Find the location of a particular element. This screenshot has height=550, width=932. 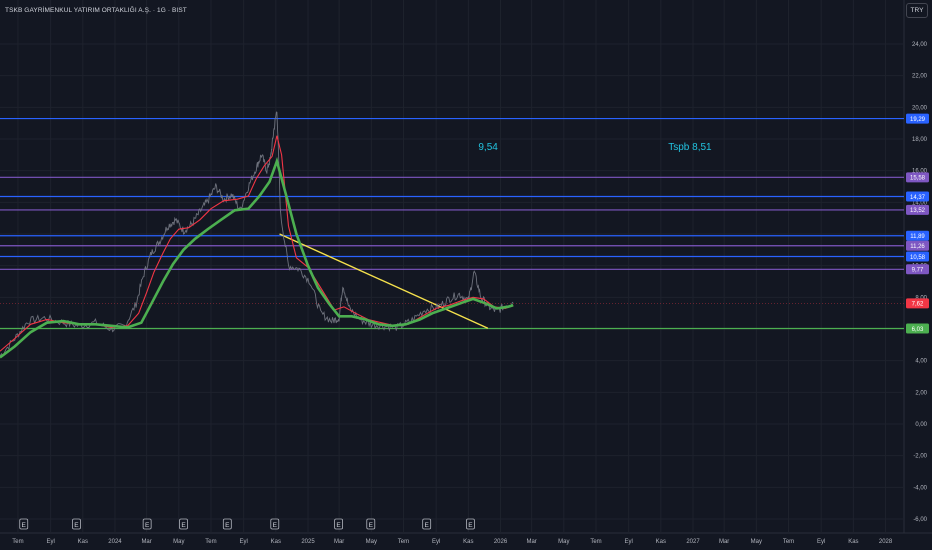

x-tick-label: 2027 is located at coordinates (693, 542).